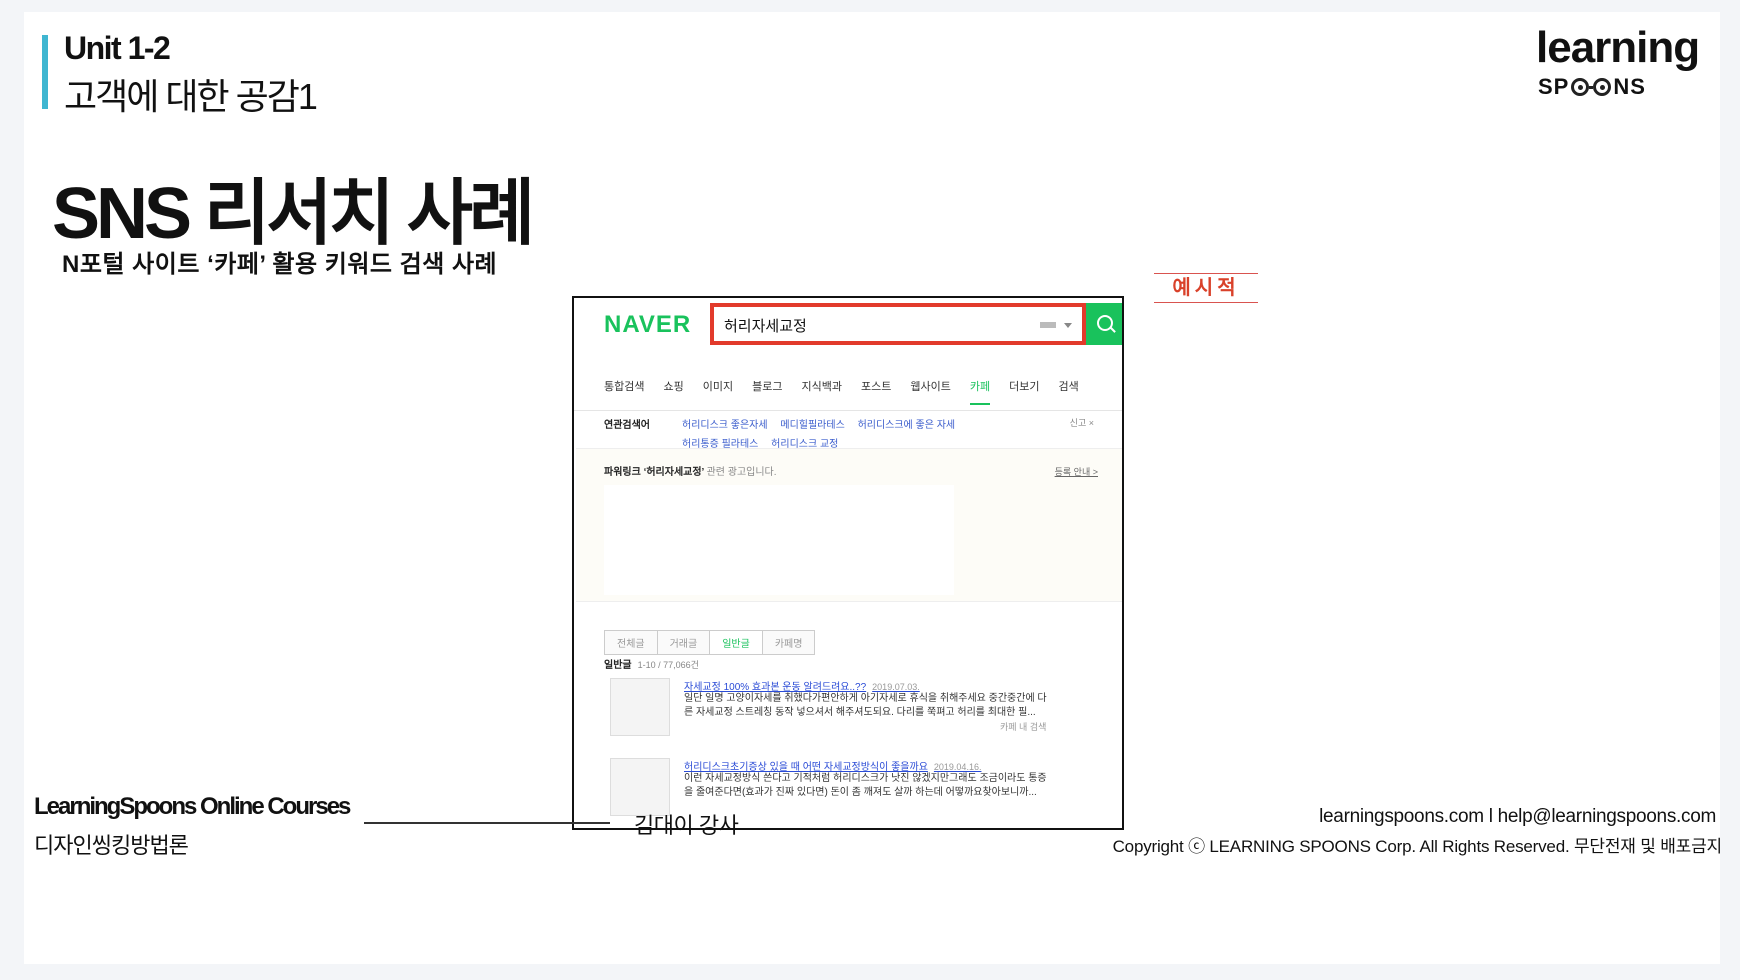  I want to click on tab-cafe: 카페, so click(980, 391).